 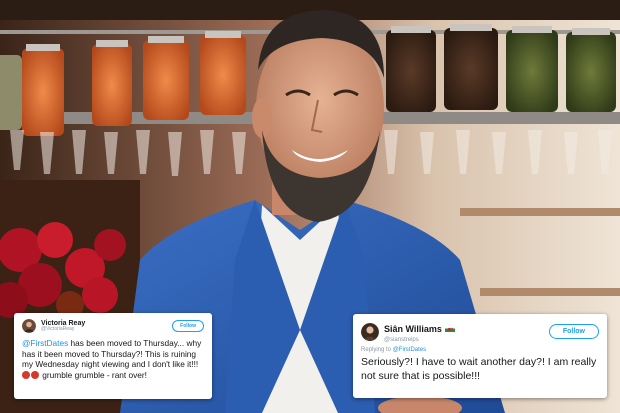 I want to click on author-handle: @sianstreips, so click(x=466, y=340).